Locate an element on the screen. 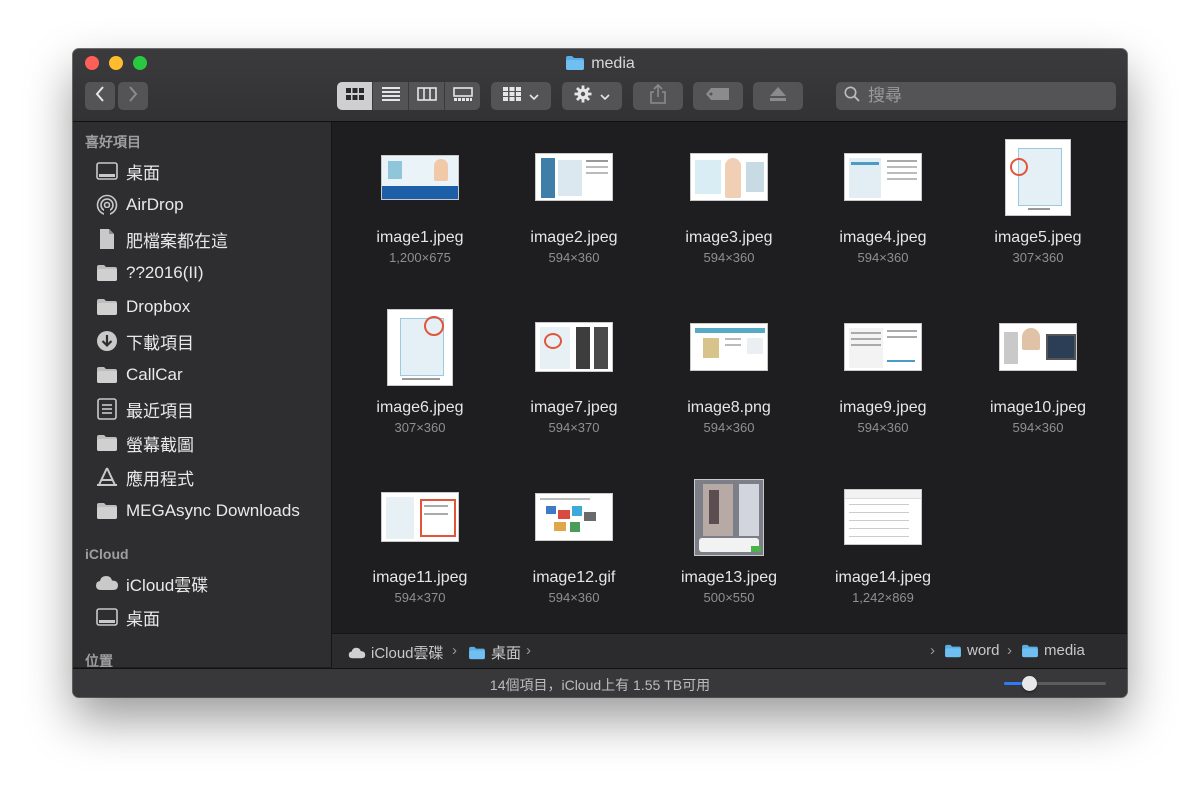 This screenshot has height=795, width=1200. path-segment-icloud: iCloud雲碟 is located at coordinates (396, 652).